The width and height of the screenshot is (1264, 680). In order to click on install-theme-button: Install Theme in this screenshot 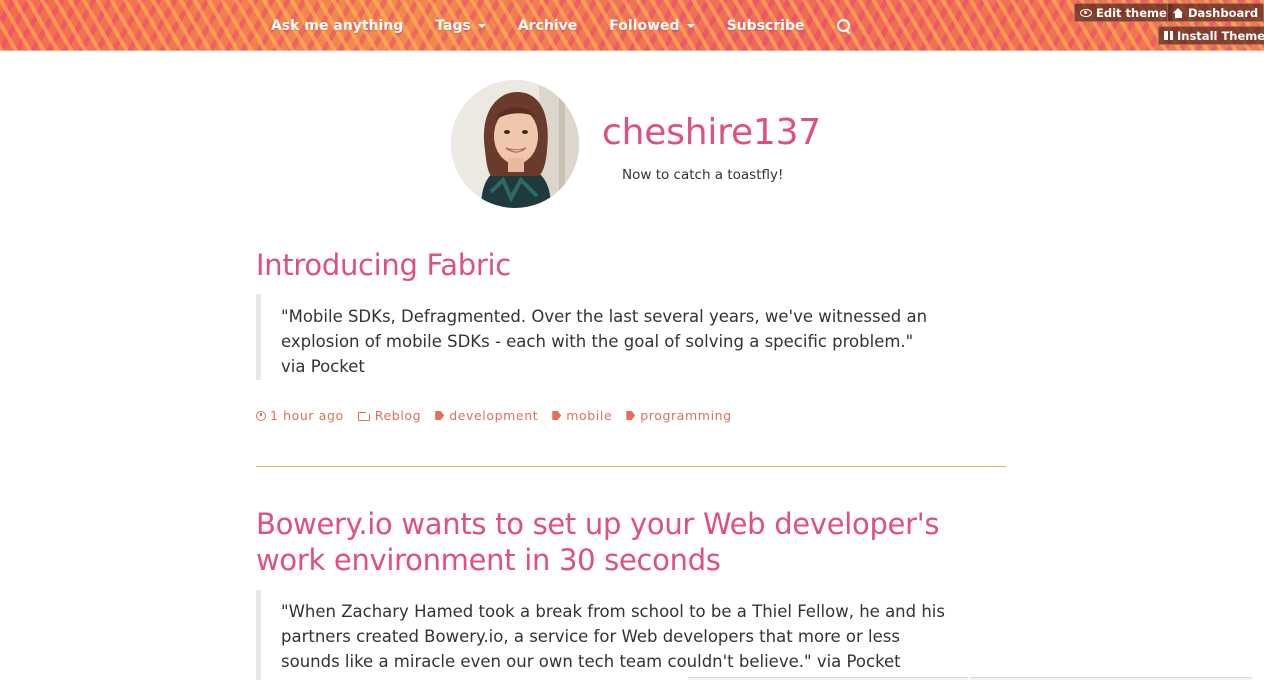, I will do `click(1211, 35)`.